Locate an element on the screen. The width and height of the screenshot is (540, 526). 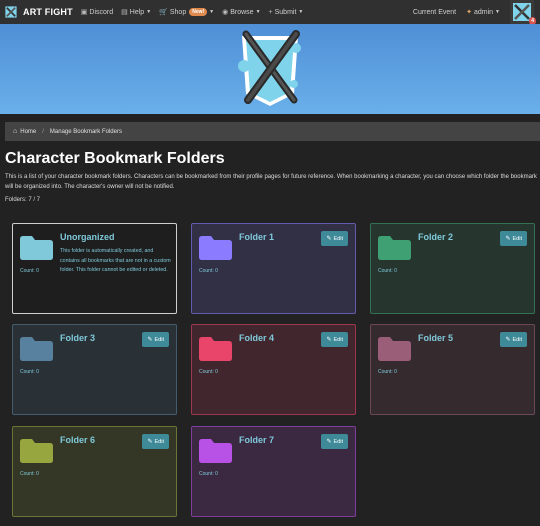
nav-current-event: Current Event is located at coordinates (434, 12).